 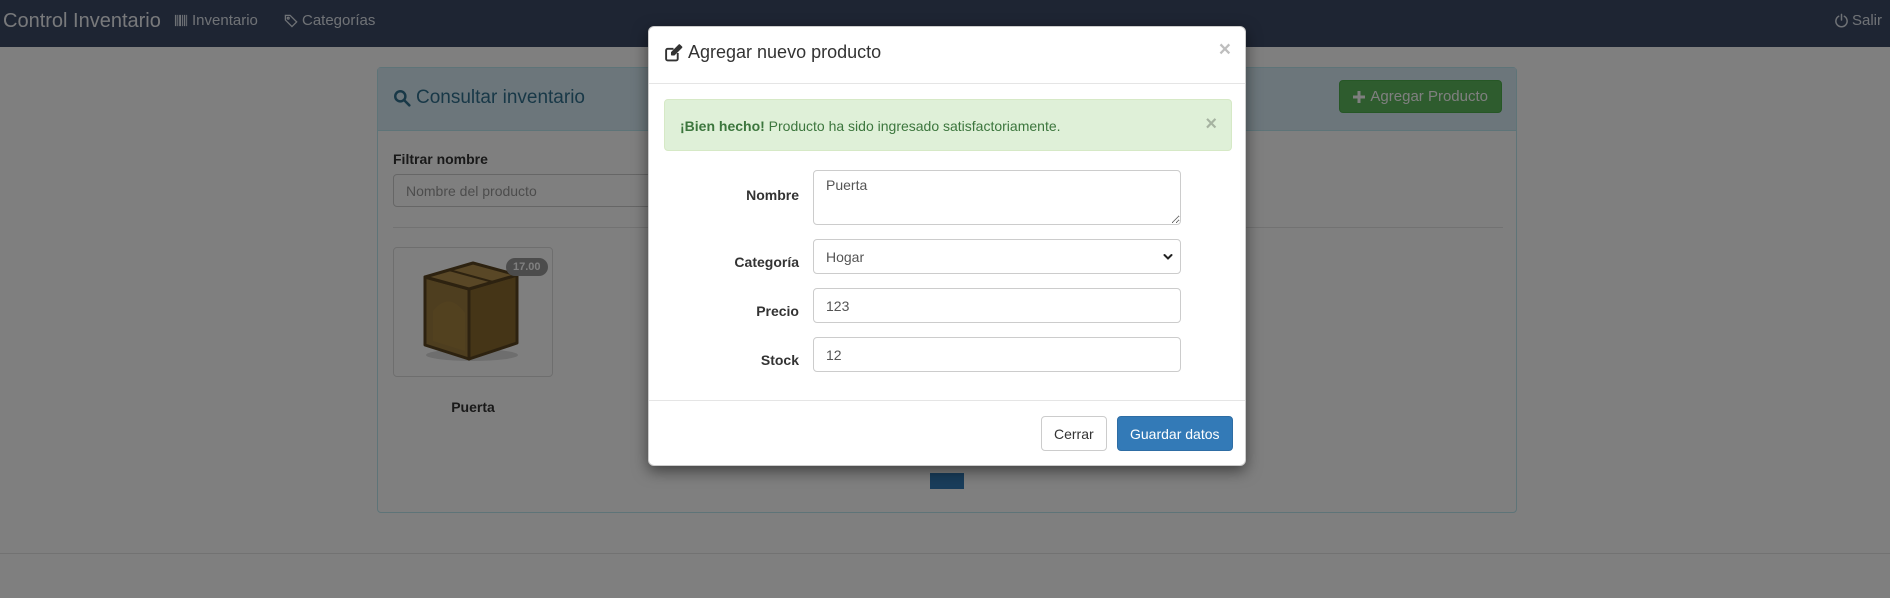 I want to click on alert-close-icon: ×, so click(x=1211, y=124).